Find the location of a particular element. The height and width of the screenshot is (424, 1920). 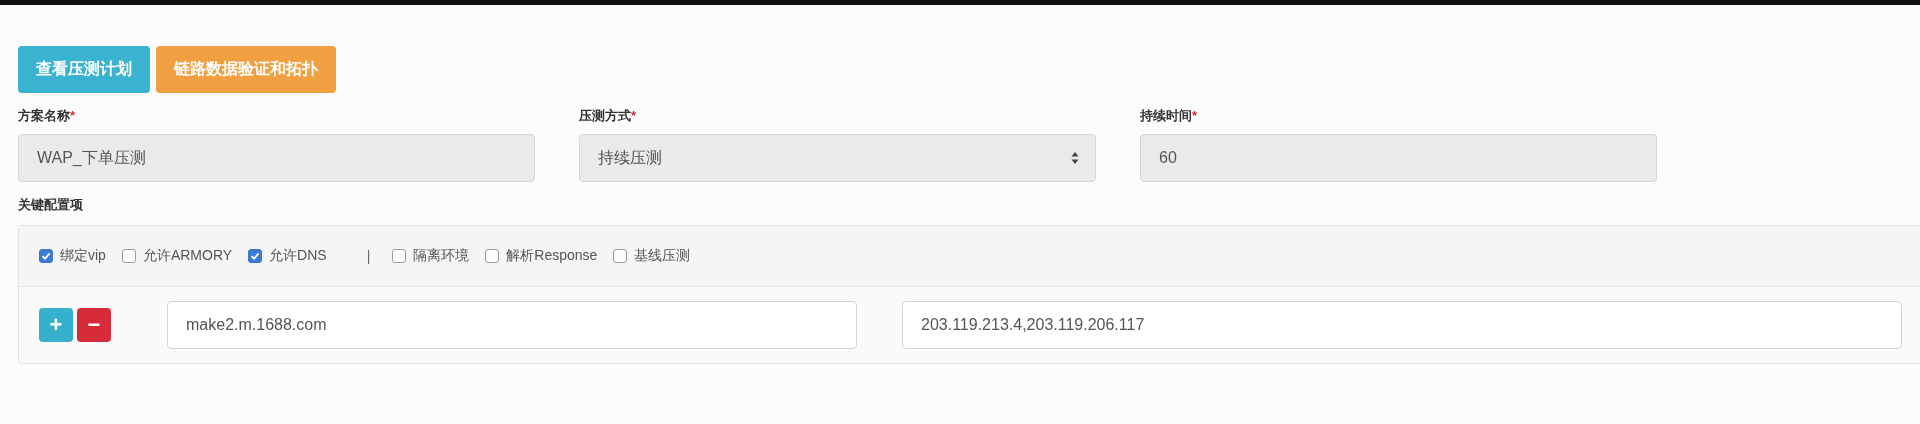

checkbox-label: 解析Response is located at coordinates (552, 256).